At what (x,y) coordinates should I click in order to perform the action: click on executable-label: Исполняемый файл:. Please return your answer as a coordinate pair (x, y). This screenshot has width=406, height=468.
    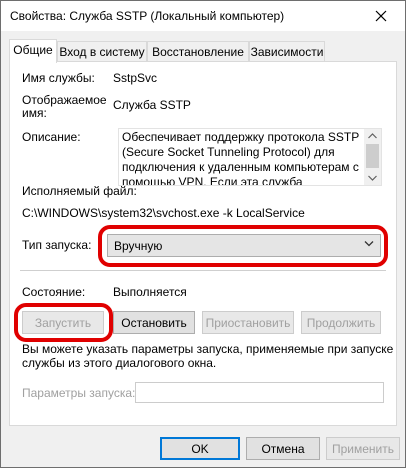
    Looking at the image, I should click on (79, 191).